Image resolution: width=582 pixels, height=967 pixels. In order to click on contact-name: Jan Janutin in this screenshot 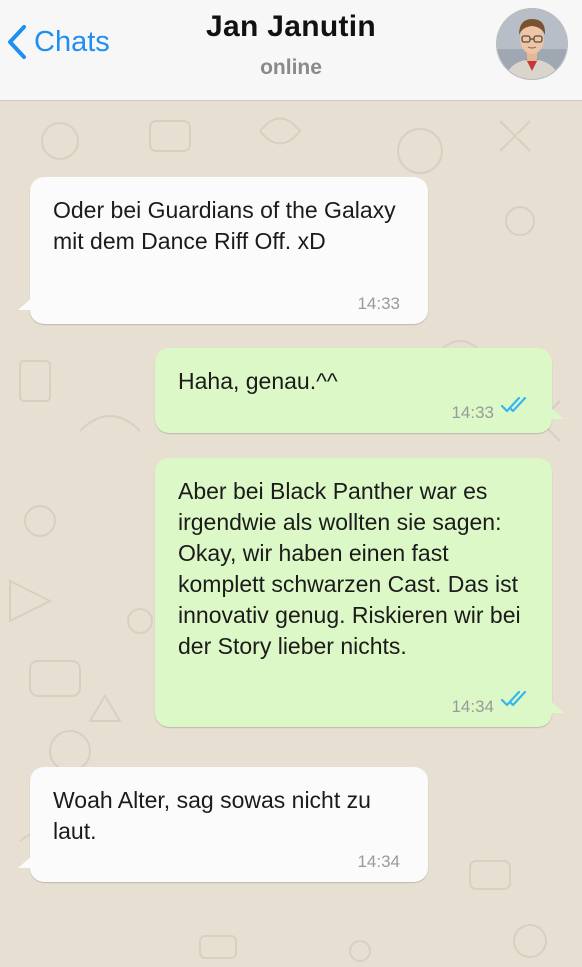, I will do `click(291, 27)`.